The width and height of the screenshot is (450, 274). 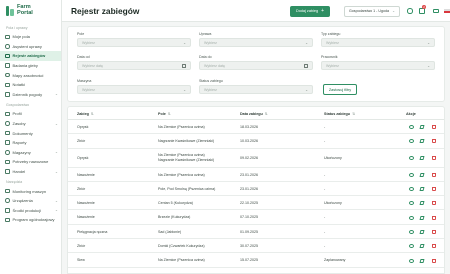 I want to click on sidebar-item: Moje pola, so click(x=30, y=37).